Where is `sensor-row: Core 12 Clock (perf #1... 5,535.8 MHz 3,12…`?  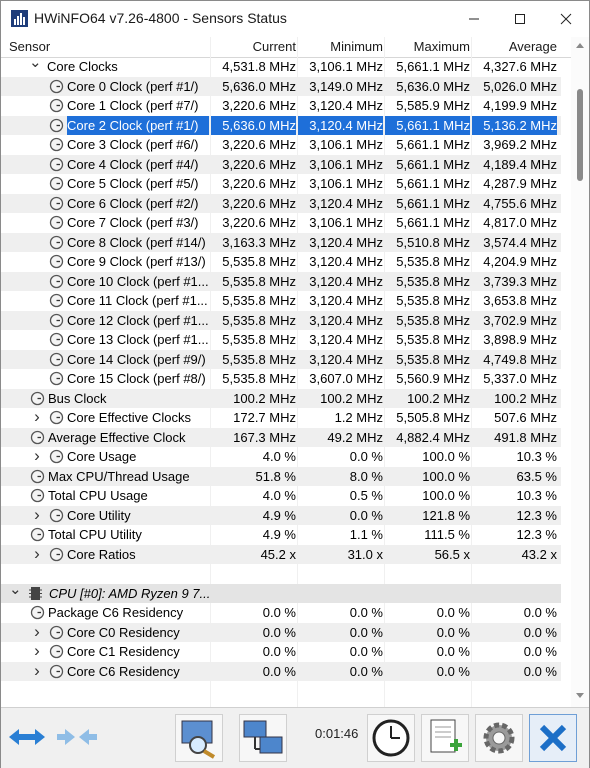
sensor-row: Core 12 Clock (perf #1... 5,535.8 MHz 3,12… is located at coordinates (281, 320).